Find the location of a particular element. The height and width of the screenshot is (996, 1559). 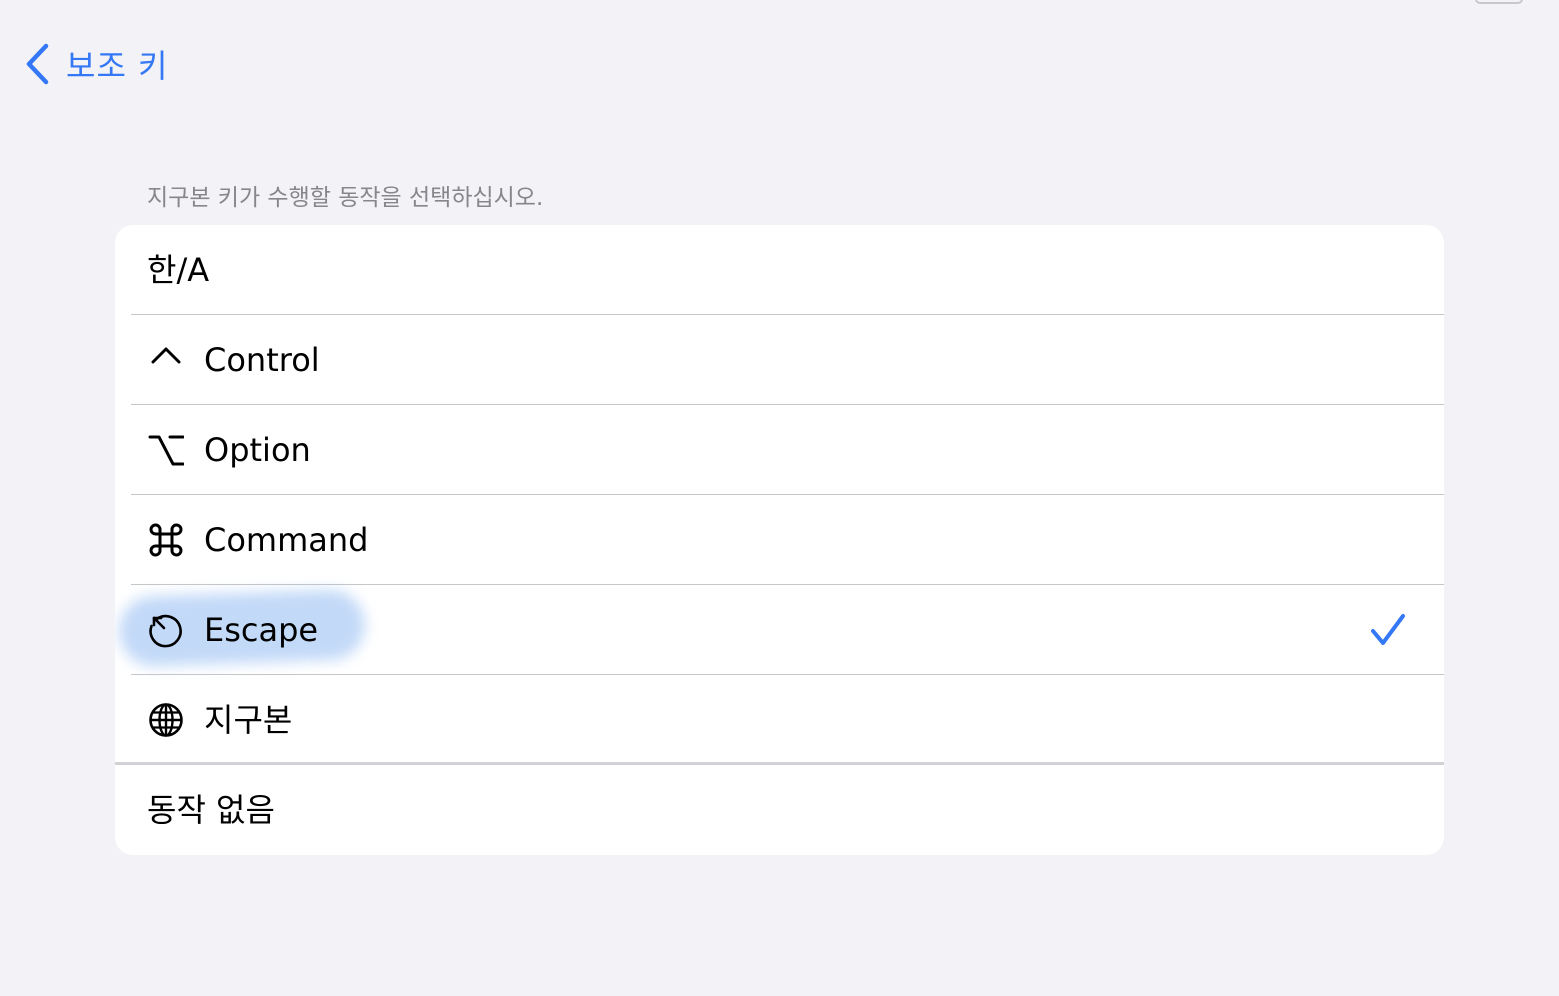

escape-key-icon is located at coordinates (166, 630).